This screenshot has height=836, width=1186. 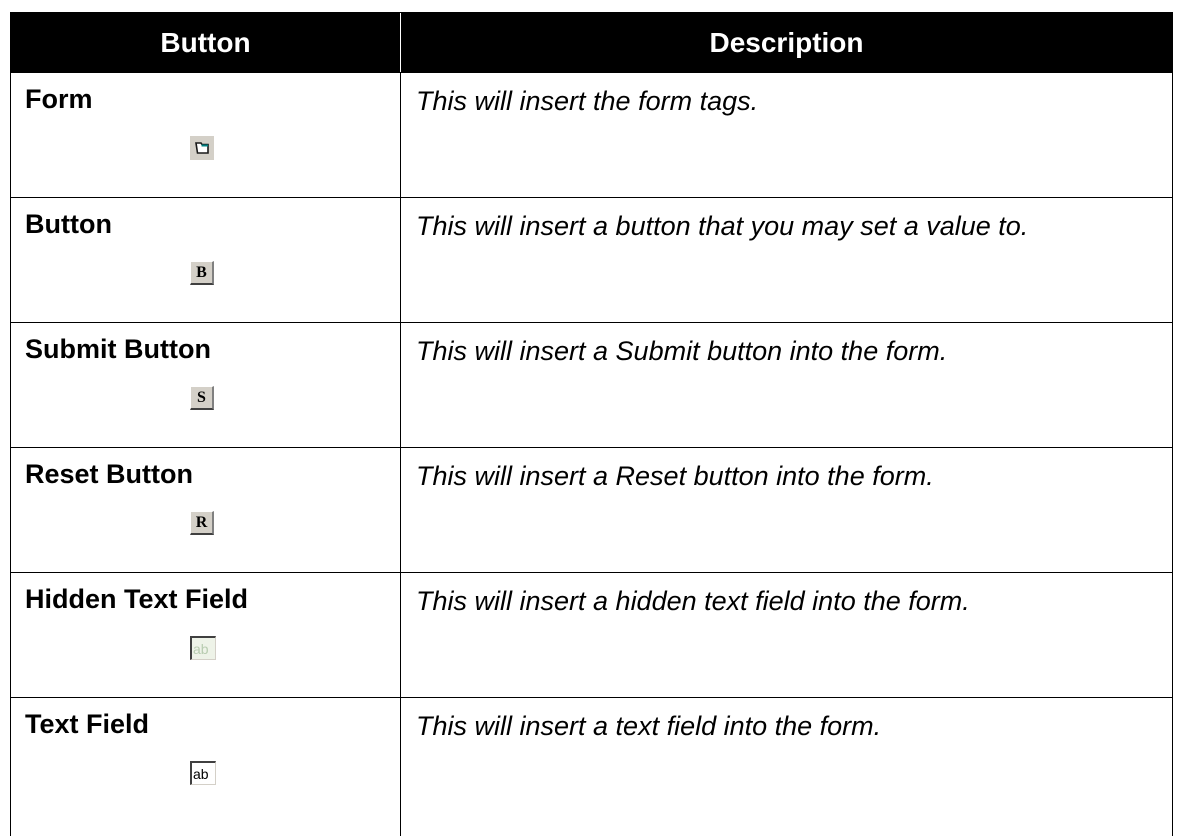 I want to click on table-row: Form This will insert the form tags., so click(x=591, y=134).